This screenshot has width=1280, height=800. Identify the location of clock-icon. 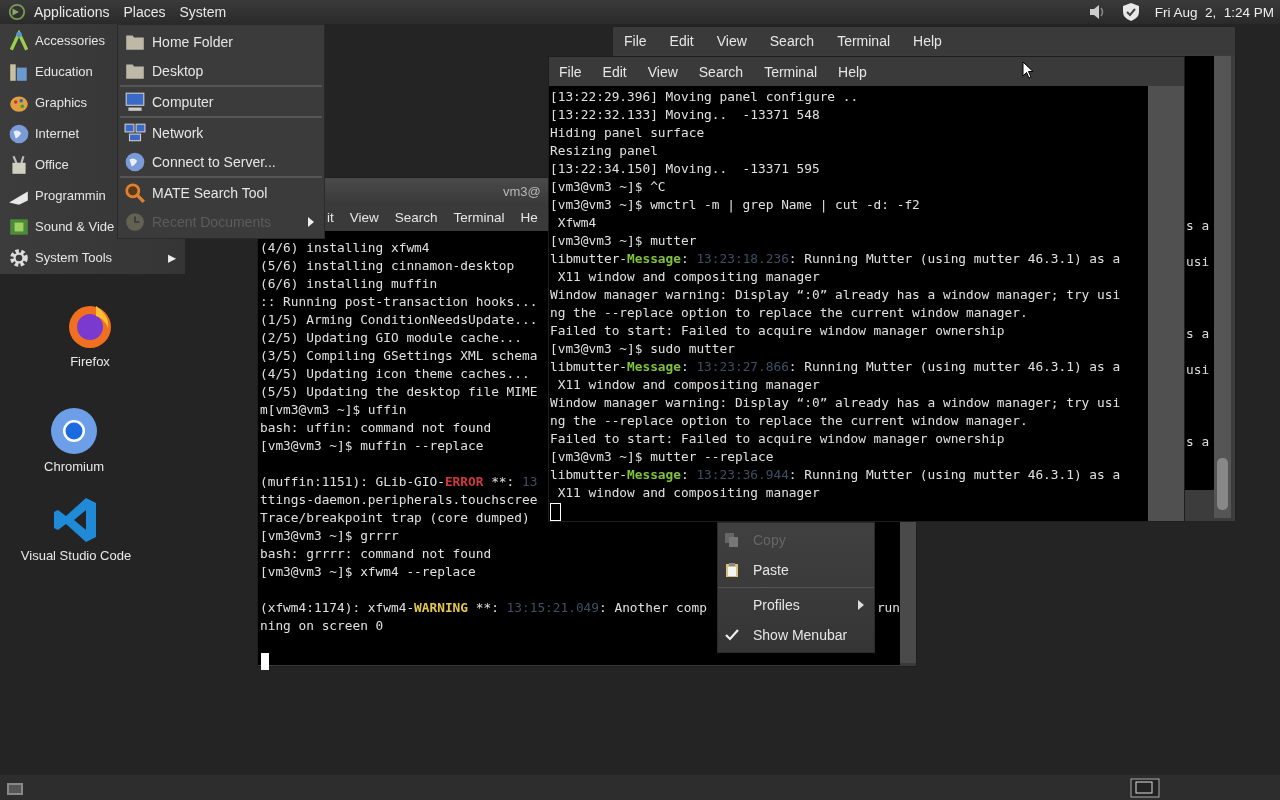
(135, 221).